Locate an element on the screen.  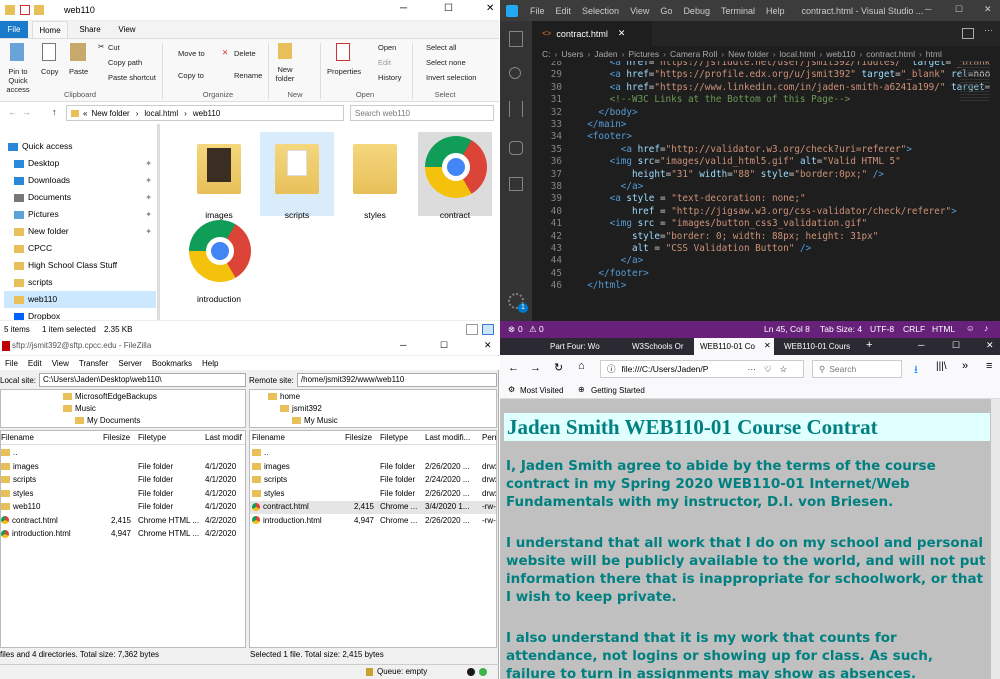
folder-icon is located at coordinates (39, 10).